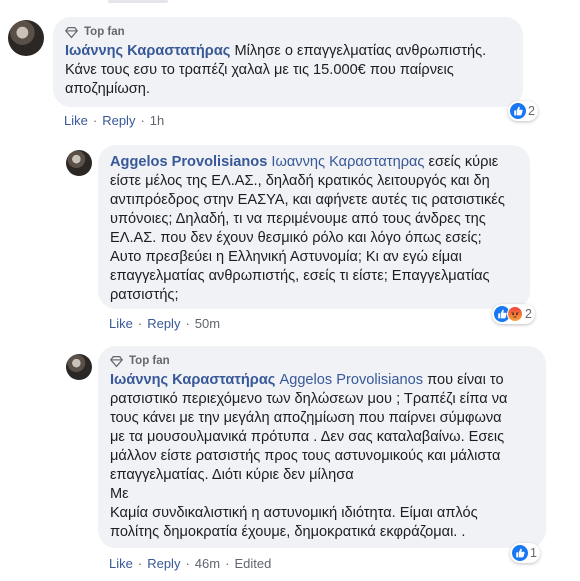 This screenshot has height=581, width=580. Describe the element at coordinates (252, 564) in the screenshot. I see `edited-label: Edited` at that location.